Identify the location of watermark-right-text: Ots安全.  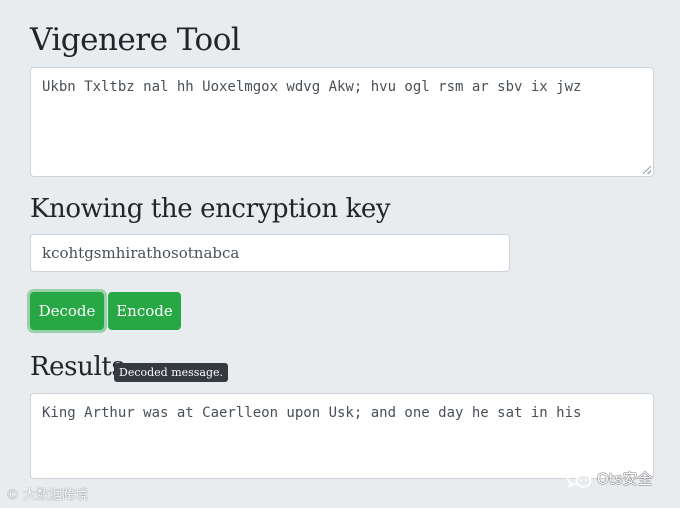
(625, 479).